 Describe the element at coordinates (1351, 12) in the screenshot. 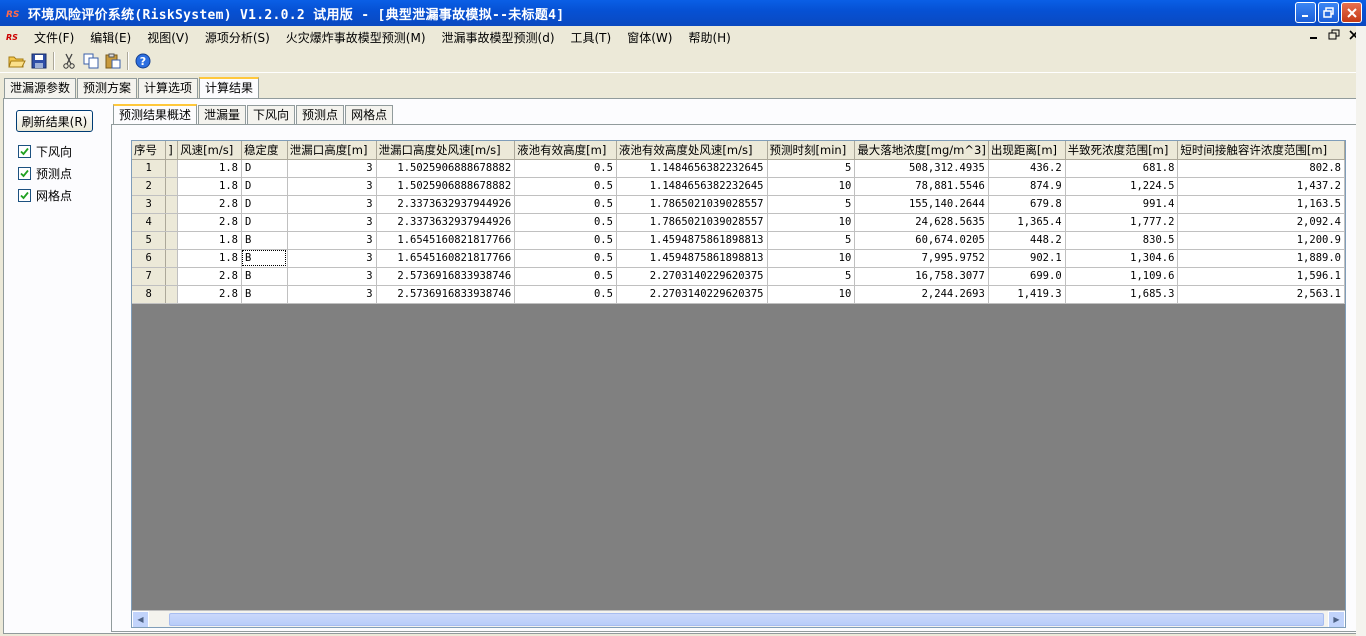

I see `close-button` at that location.